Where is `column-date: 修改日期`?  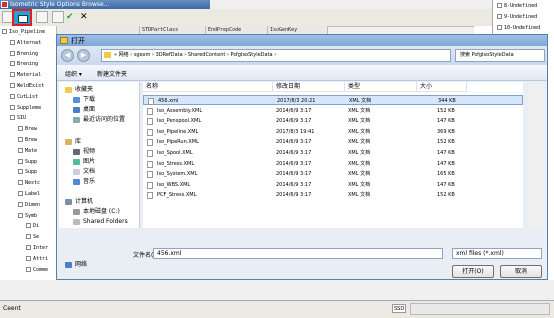 column-date: 修改日期 is located at coordinates (309, 87).